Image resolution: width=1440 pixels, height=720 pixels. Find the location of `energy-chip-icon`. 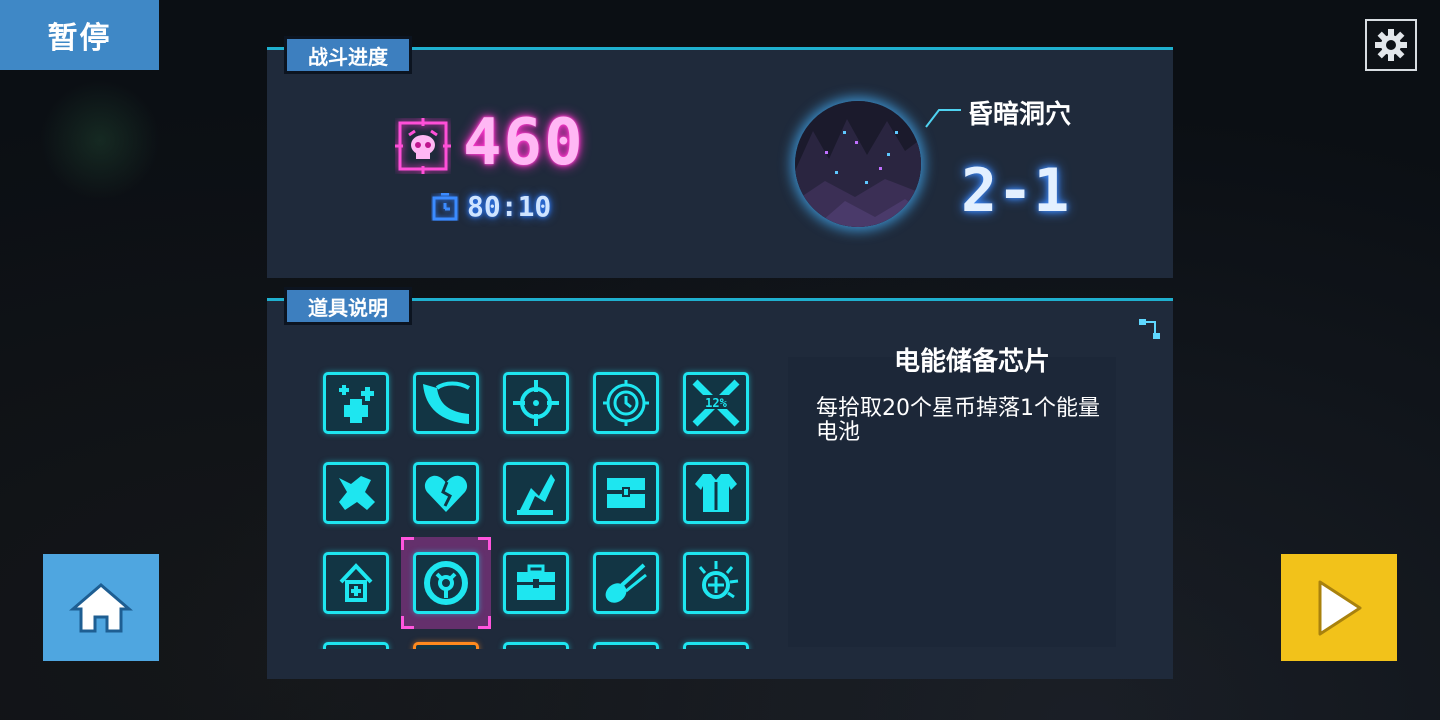

energy-chip-icon is located at coordinates (446, 583).